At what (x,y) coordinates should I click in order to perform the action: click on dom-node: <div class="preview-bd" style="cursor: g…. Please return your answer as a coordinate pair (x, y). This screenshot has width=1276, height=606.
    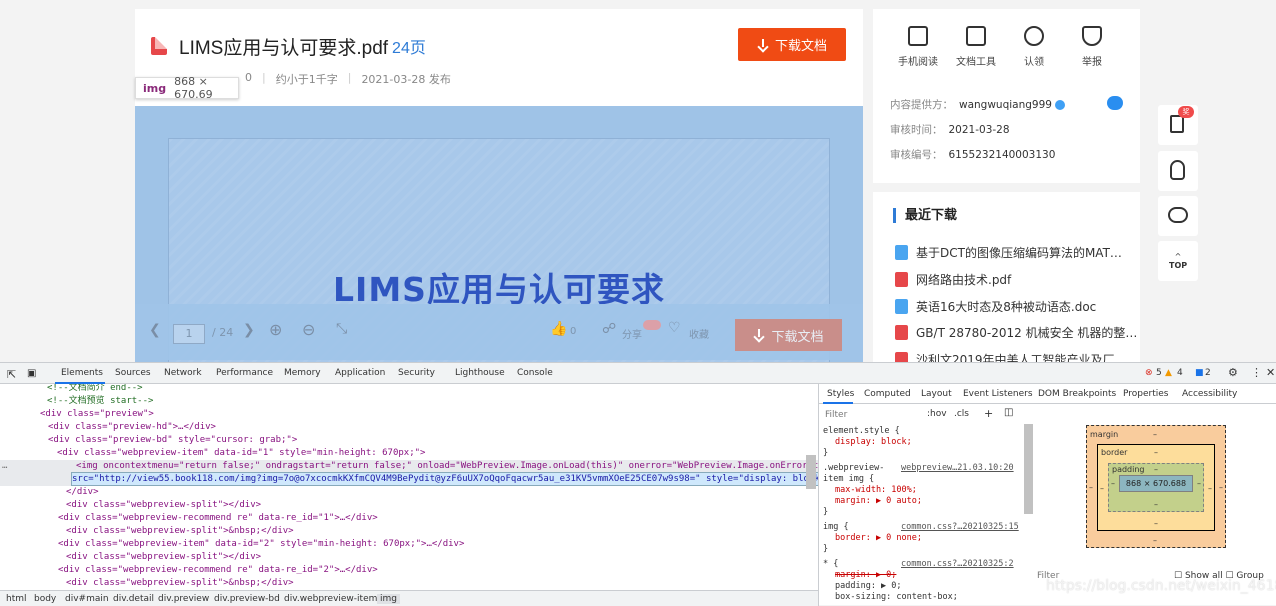
    Looking at the image, I should click on (172, 440).